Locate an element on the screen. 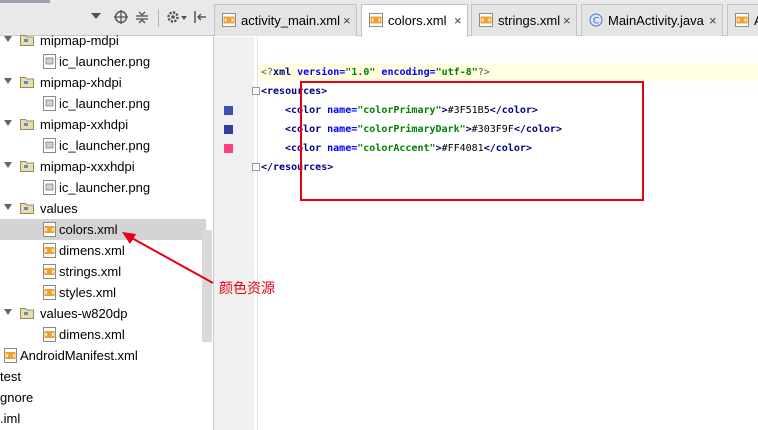 The image size is (758, 430). tree-item-label: values-w820dp is located at coordinates (84, 313).